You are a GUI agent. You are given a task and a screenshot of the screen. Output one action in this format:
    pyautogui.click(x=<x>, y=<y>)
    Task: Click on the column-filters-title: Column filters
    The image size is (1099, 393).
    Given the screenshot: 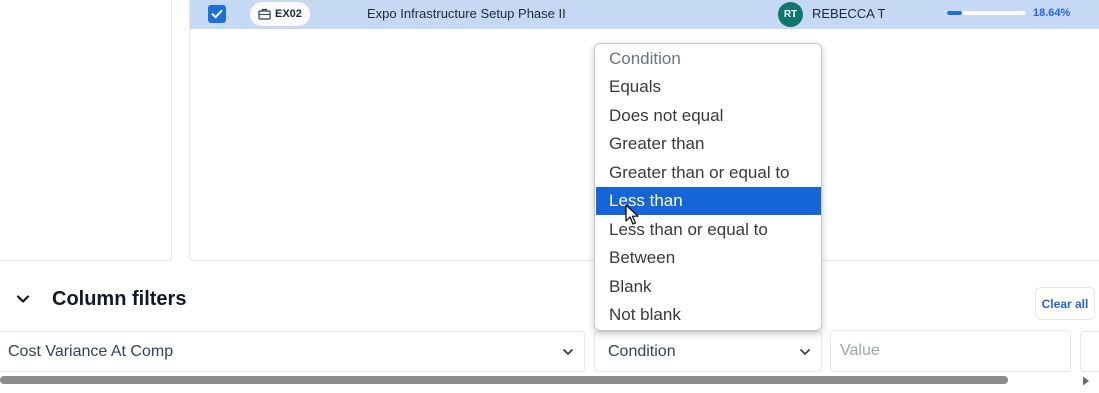 What is the action you would take?
    pyautogui.click(x=119, y=298)
    